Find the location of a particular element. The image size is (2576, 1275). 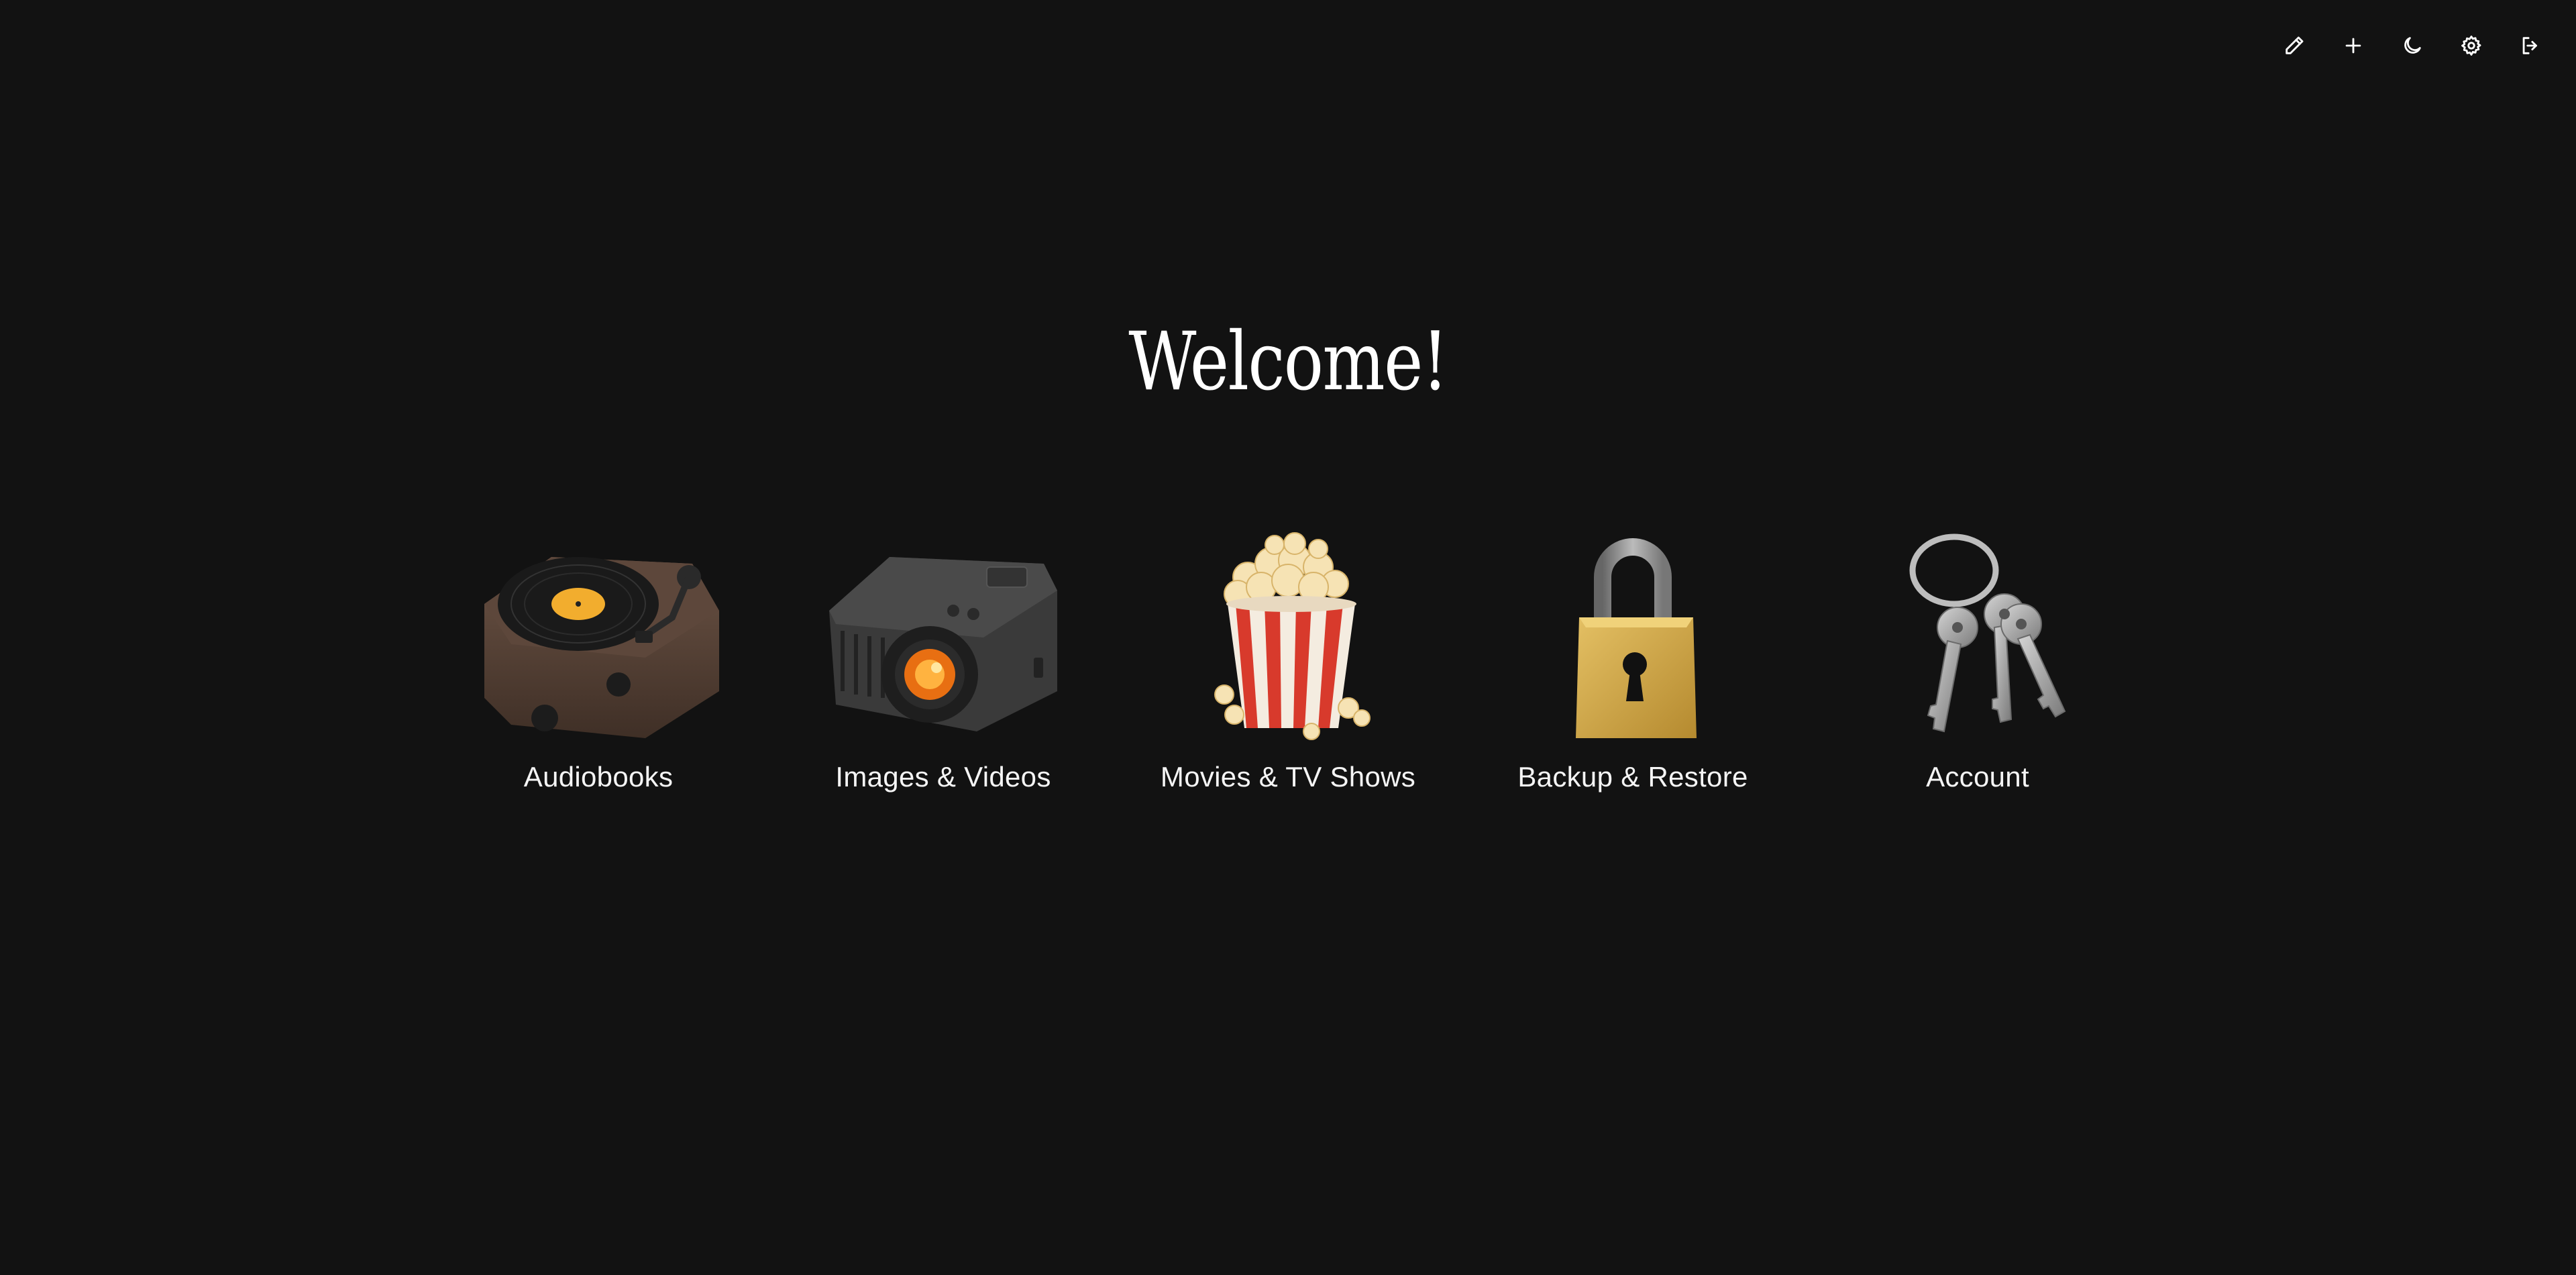

keys-icon is located at coordinates (1987, 633).